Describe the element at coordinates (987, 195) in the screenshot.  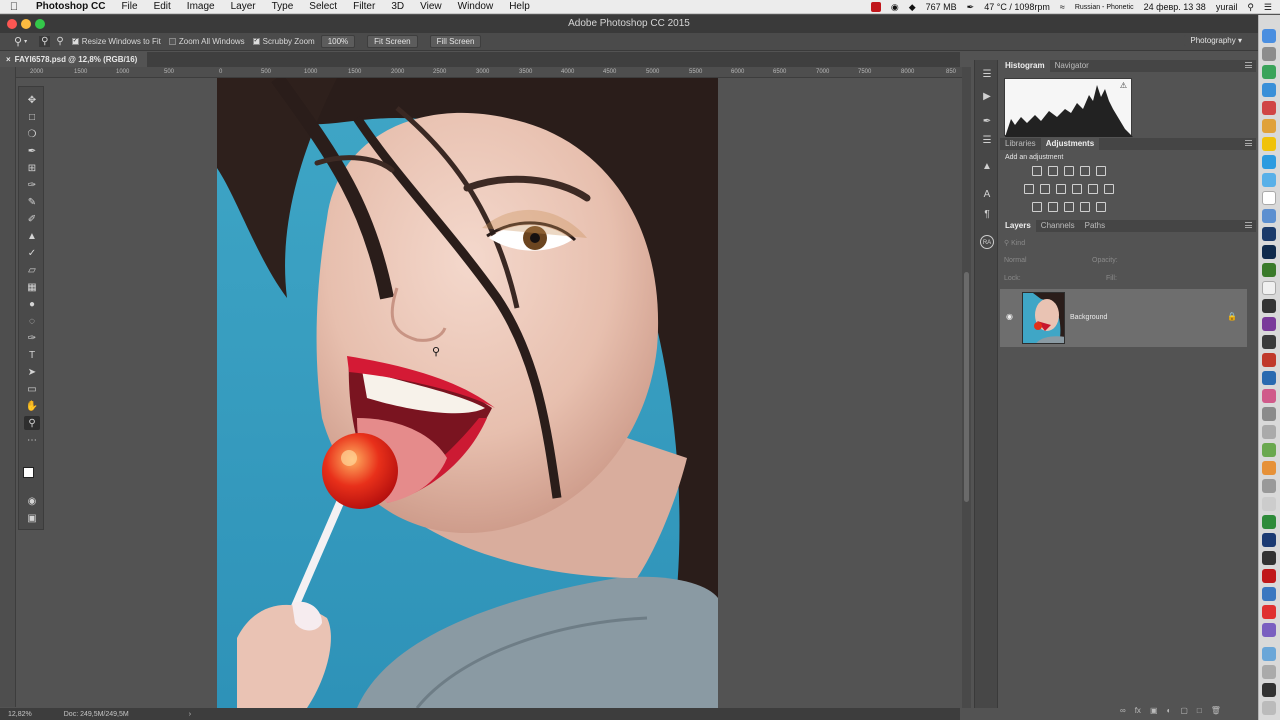
I see `character-icon: A` at that location.